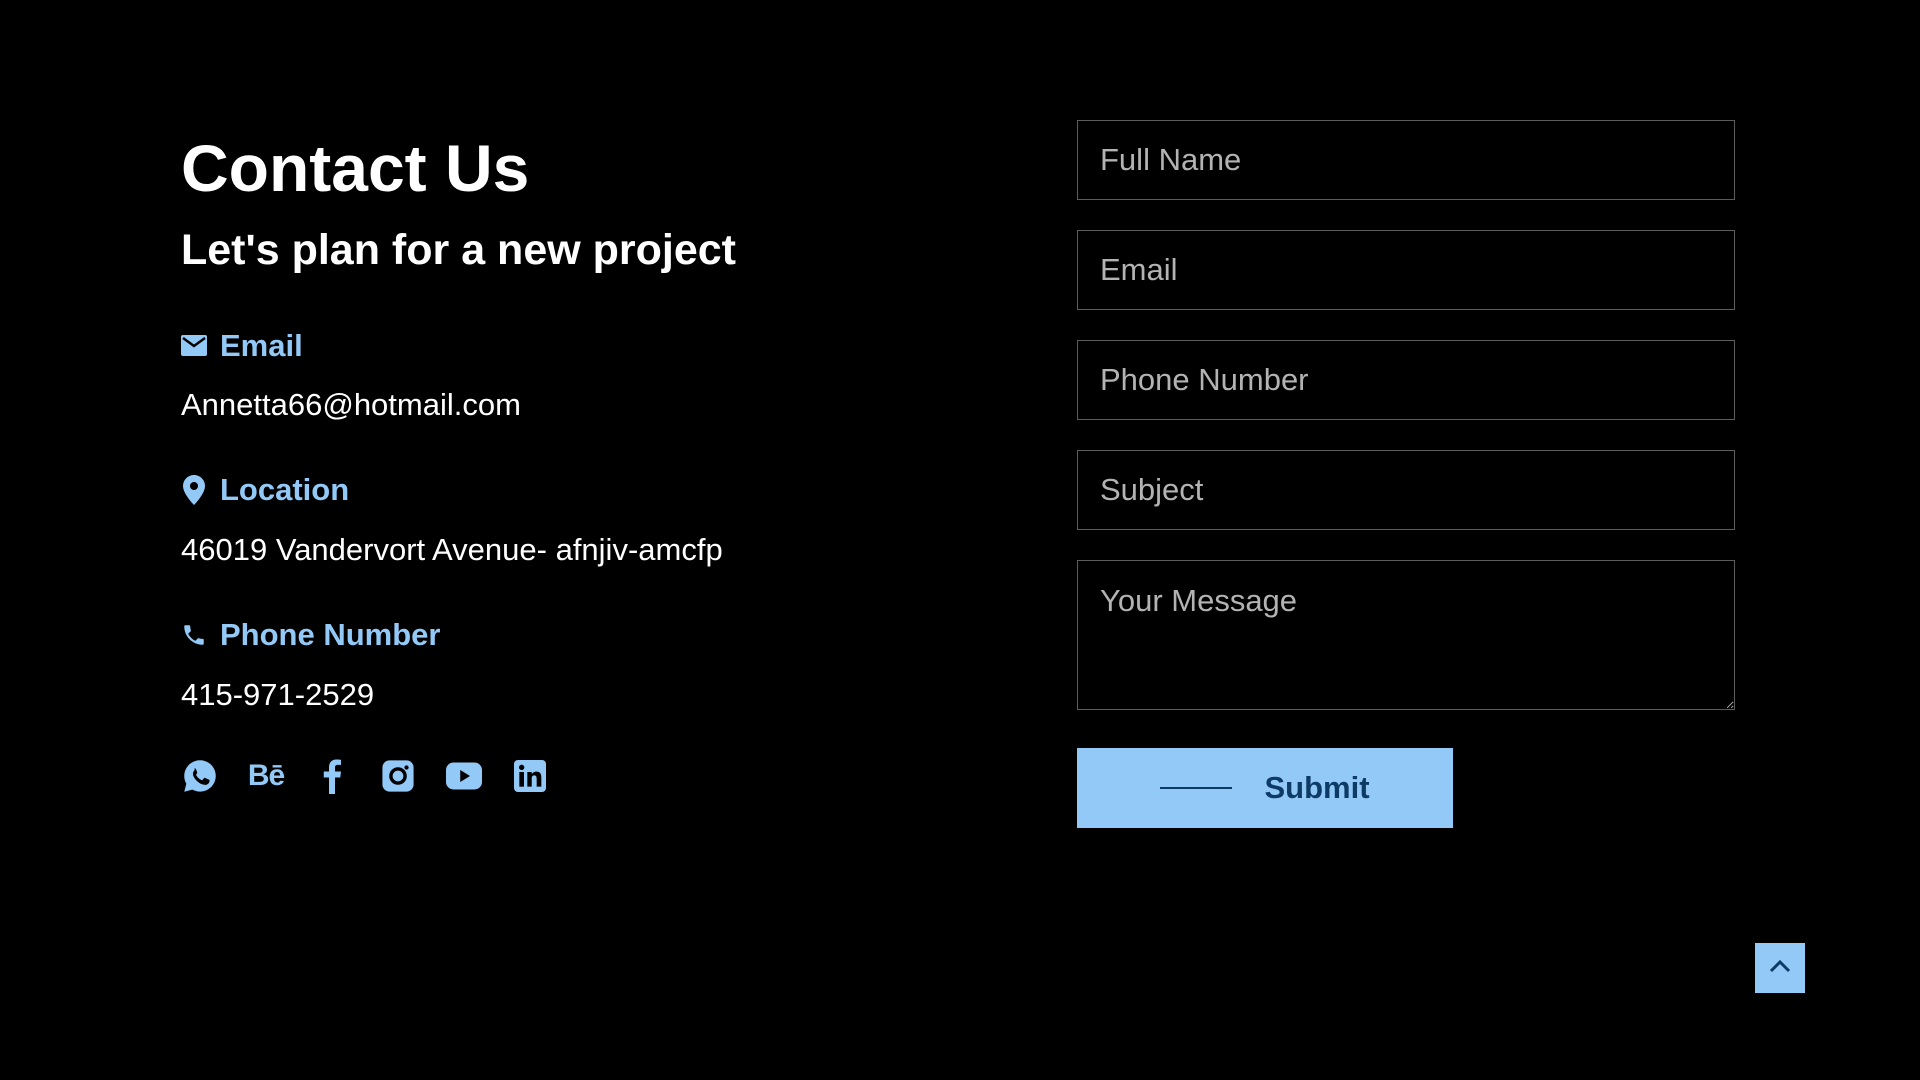 The height and width of the screenshot is (1080, 1920). What do you see at coordinates (285, 489) in the screenshot?
I see `location-label: Location` at bounding box center [285, 489].